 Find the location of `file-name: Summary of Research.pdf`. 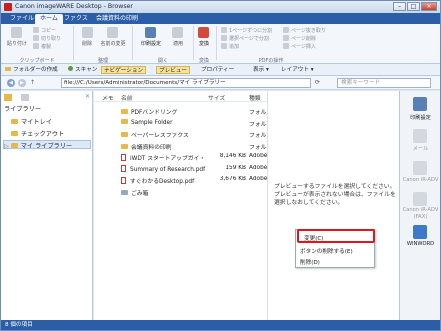

file-name: Summary of Research.pdf is located at coordinates (168, 169).